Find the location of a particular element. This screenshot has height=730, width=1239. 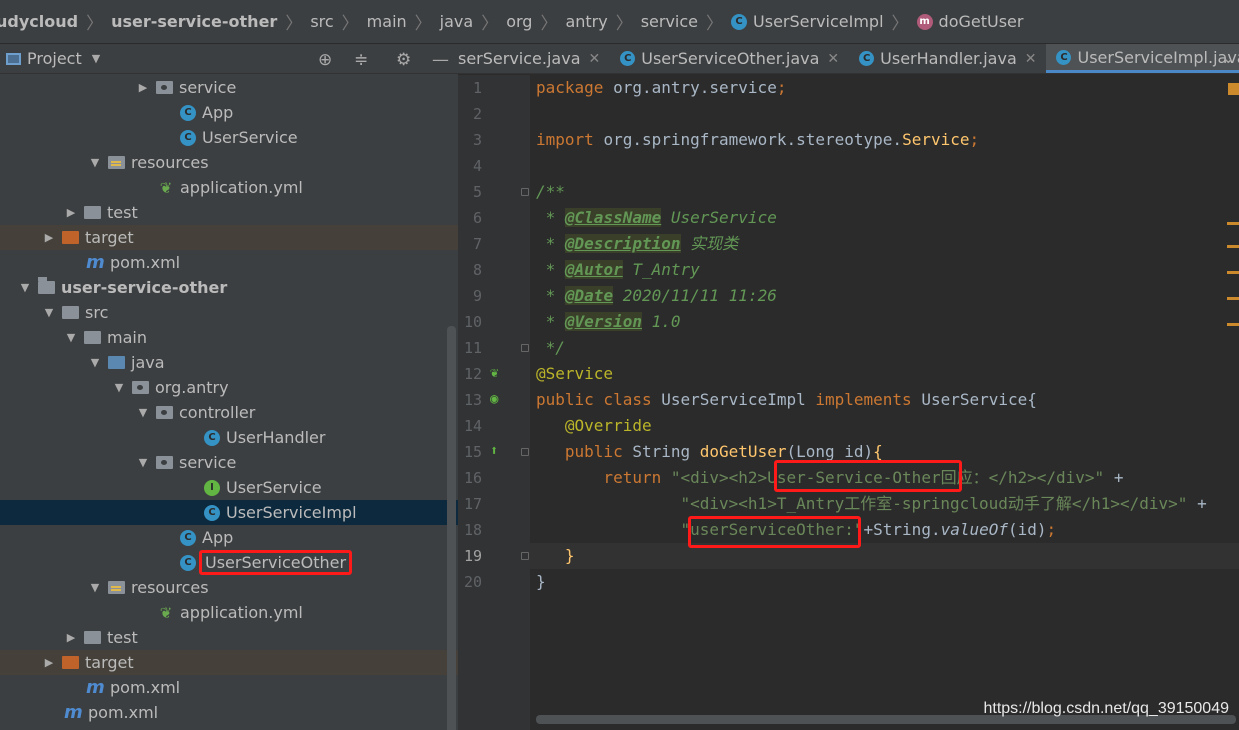

tree-item: C UserHandler is located at coordinates (229, 437).